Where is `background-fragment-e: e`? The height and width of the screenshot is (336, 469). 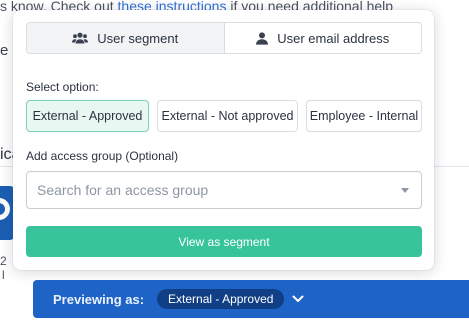
background-fragment-e: e is located at coordinates (4, 50).